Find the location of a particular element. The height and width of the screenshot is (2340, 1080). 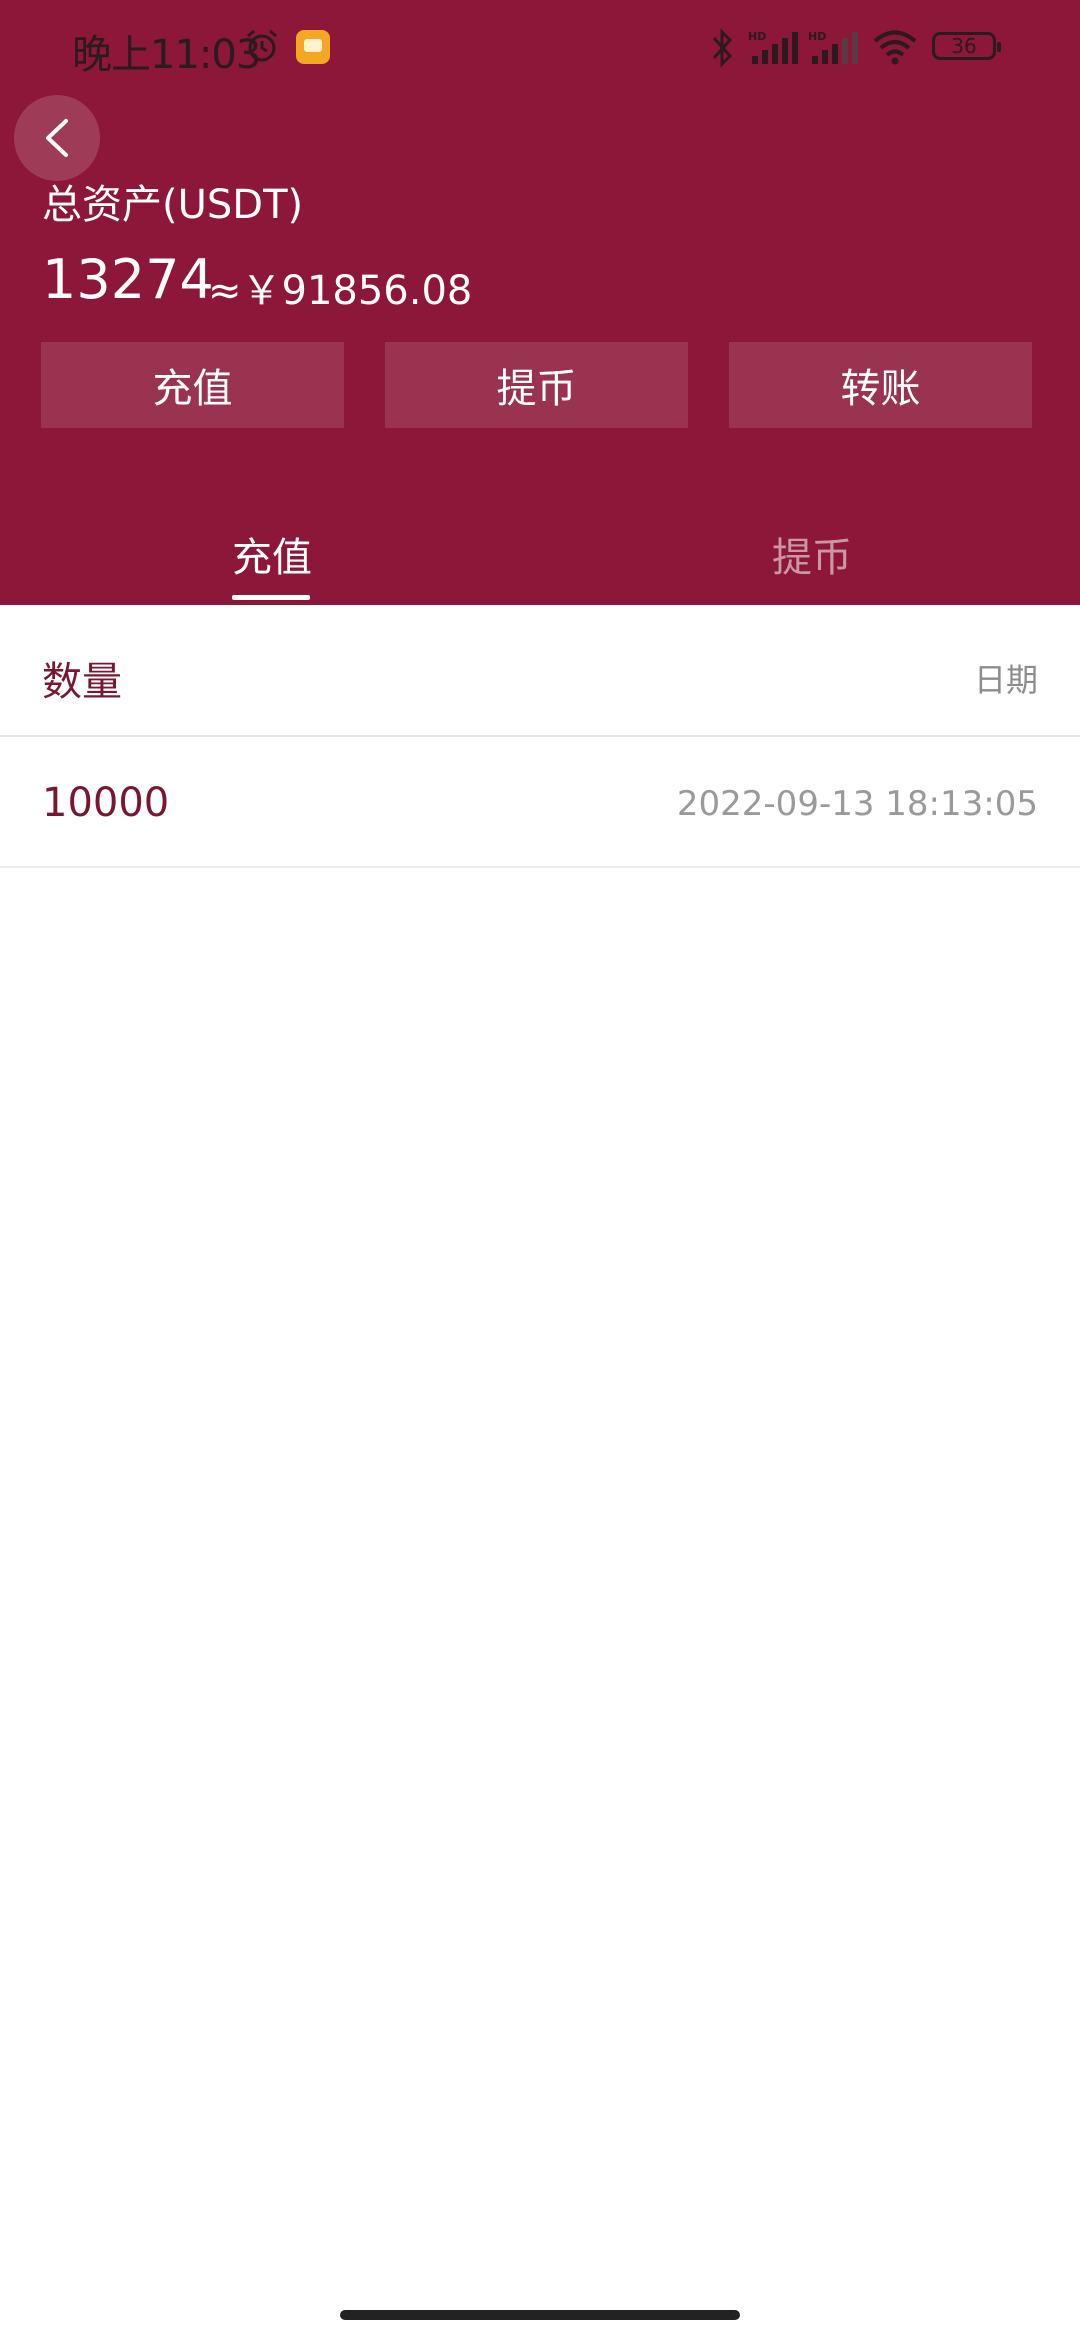

wifi-icon is located at coordinates (895, 47).